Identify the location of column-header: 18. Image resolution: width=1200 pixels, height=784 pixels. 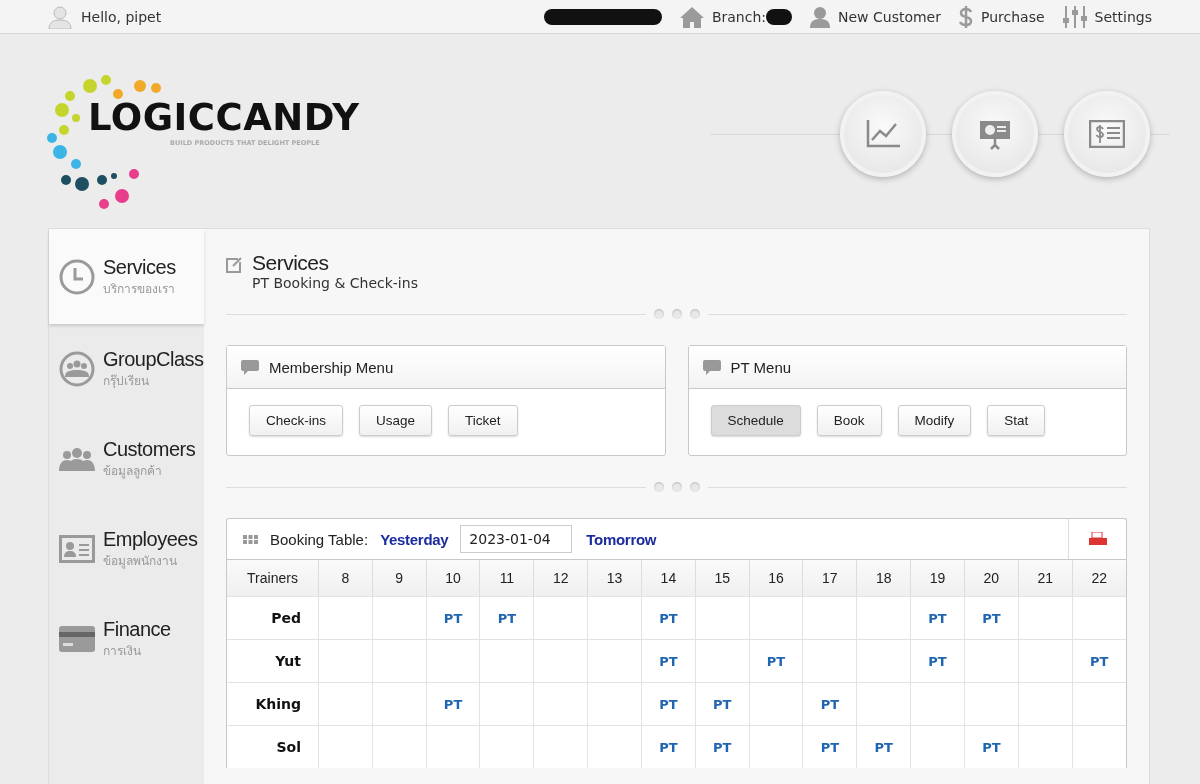
(883, 578).